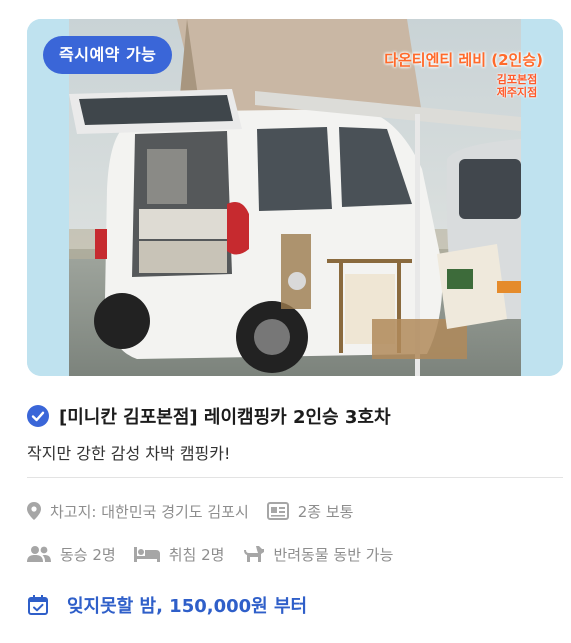 This screenshot has width=571, height=643. I want to click on dog-icon, so click(254, 554).